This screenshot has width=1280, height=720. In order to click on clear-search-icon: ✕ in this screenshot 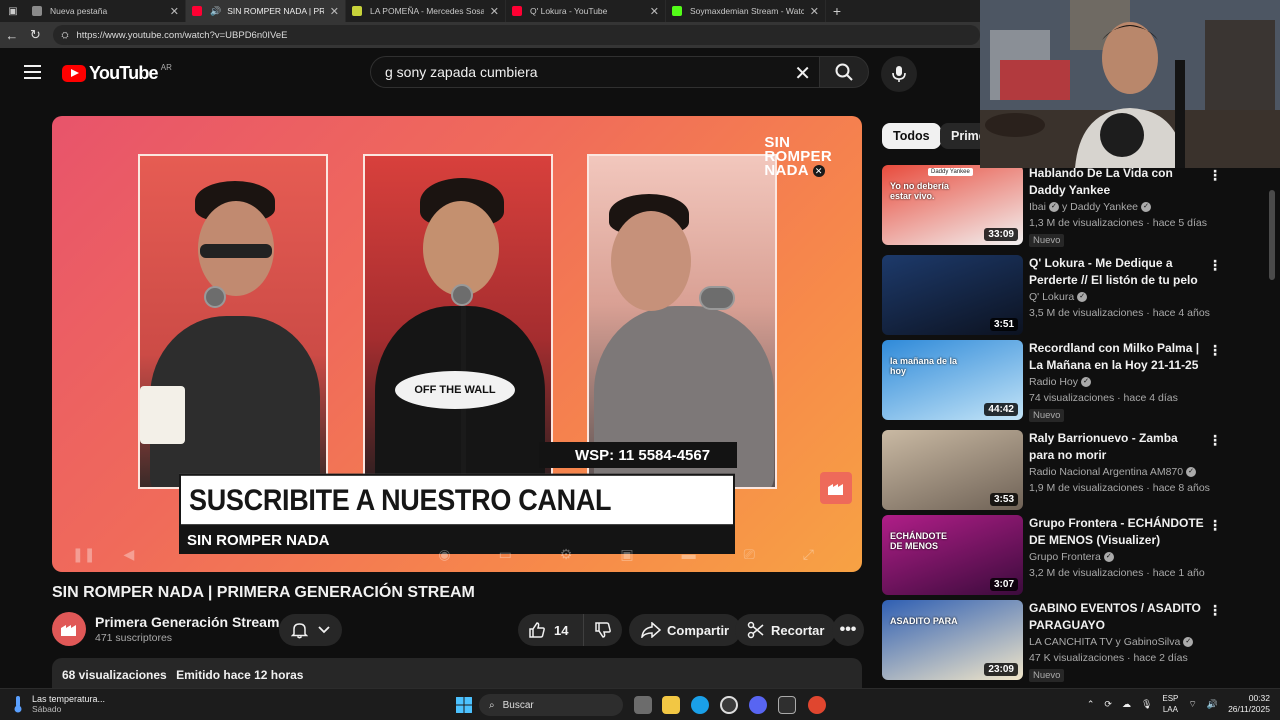, I will do `click(802, 73)`.